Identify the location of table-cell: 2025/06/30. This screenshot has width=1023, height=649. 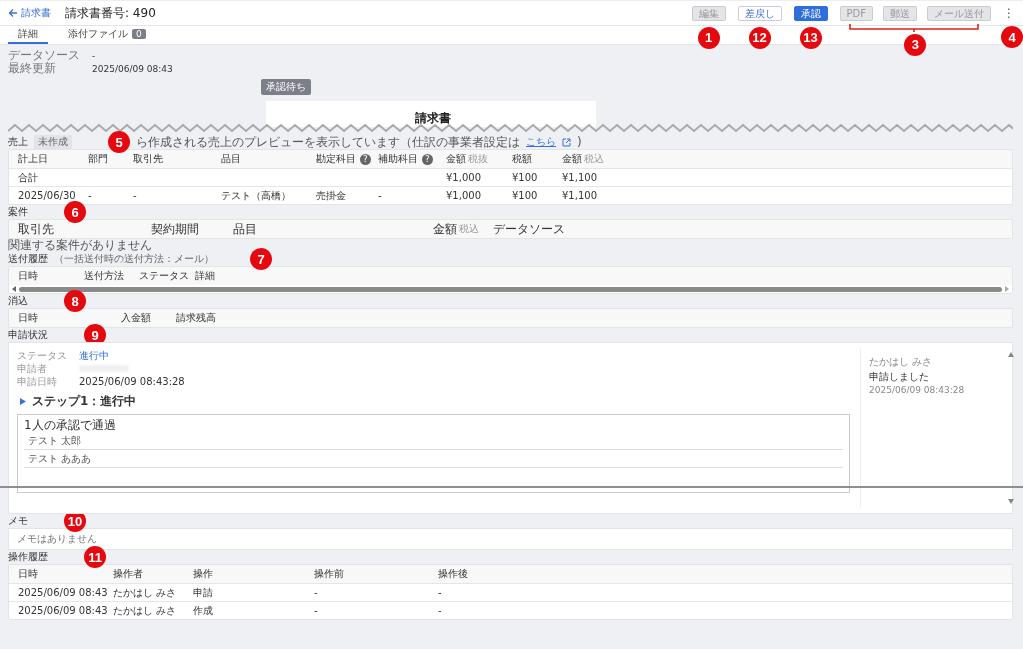
(47, 195).